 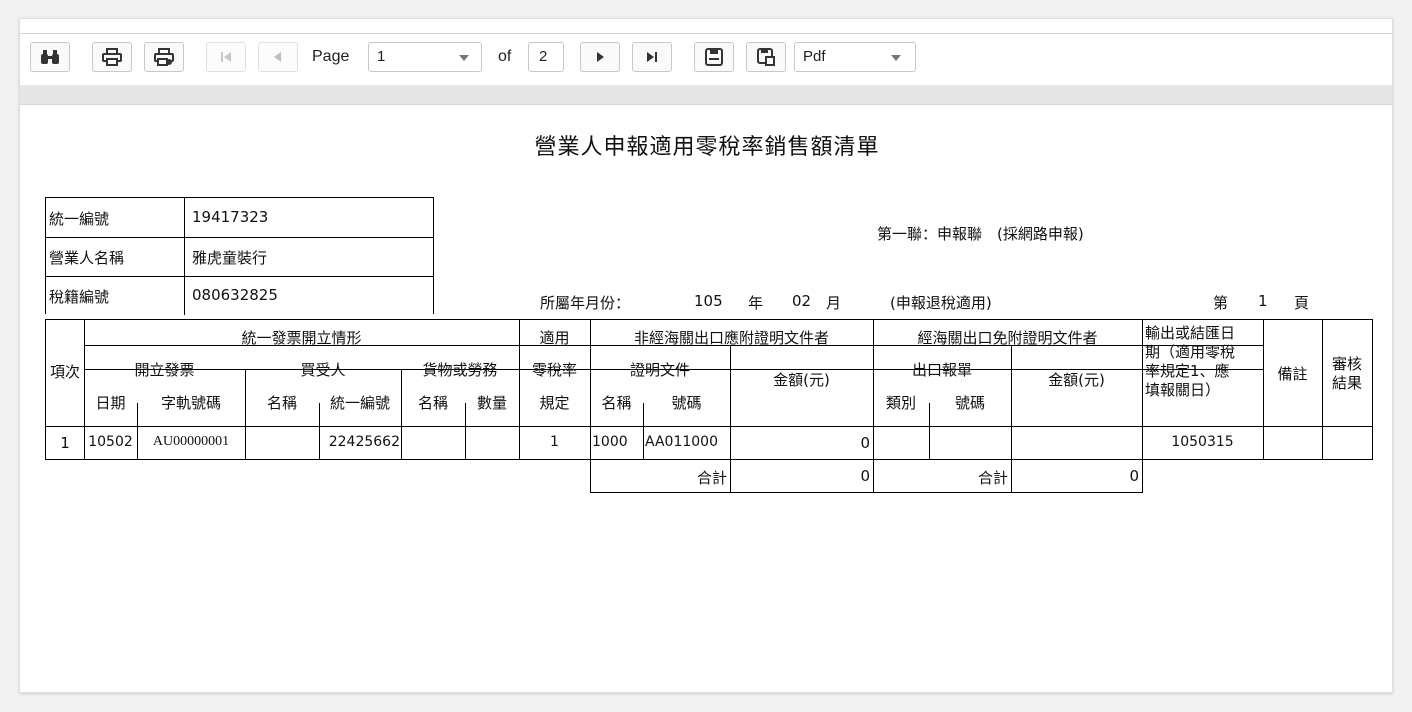 What do you see at coordinates (1202, 442) in the screenshot?
I see `cell-export-date: 1050315` at bounding box center [1202, 442].